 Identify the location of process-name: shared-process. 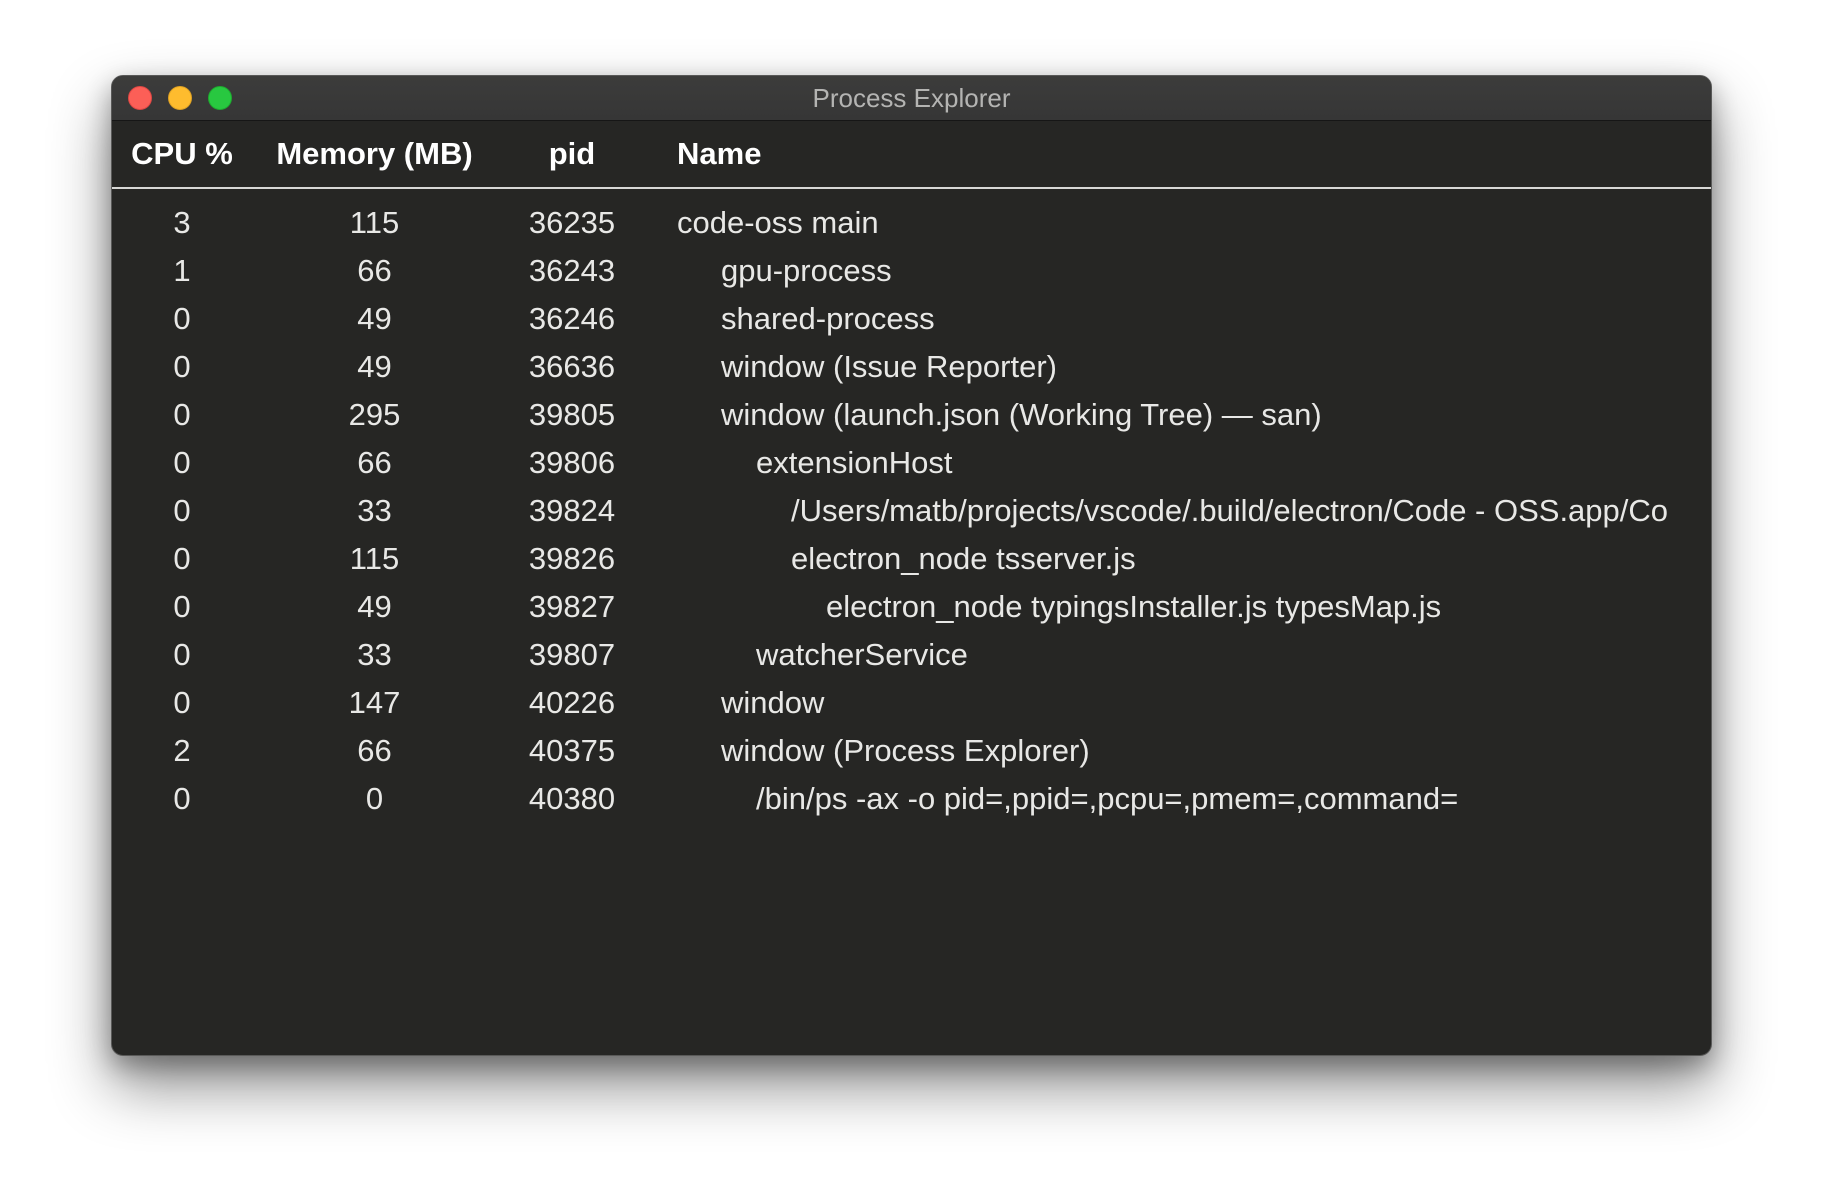
(828, 318).